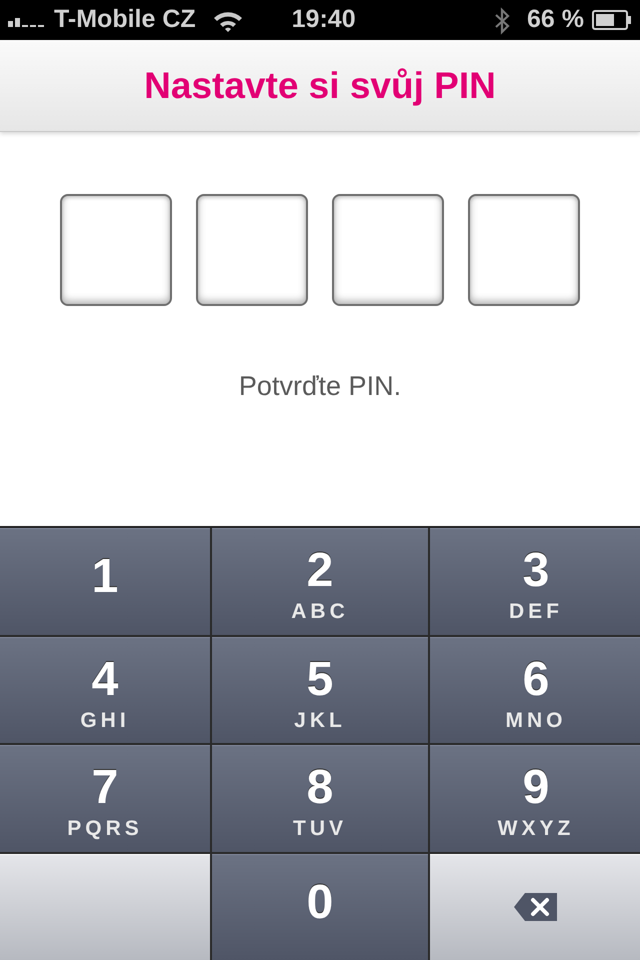 Image resolution: width=640 pixels, height=960 pixels. I want to click on key-button: 4 GHI, so click(105, 689).